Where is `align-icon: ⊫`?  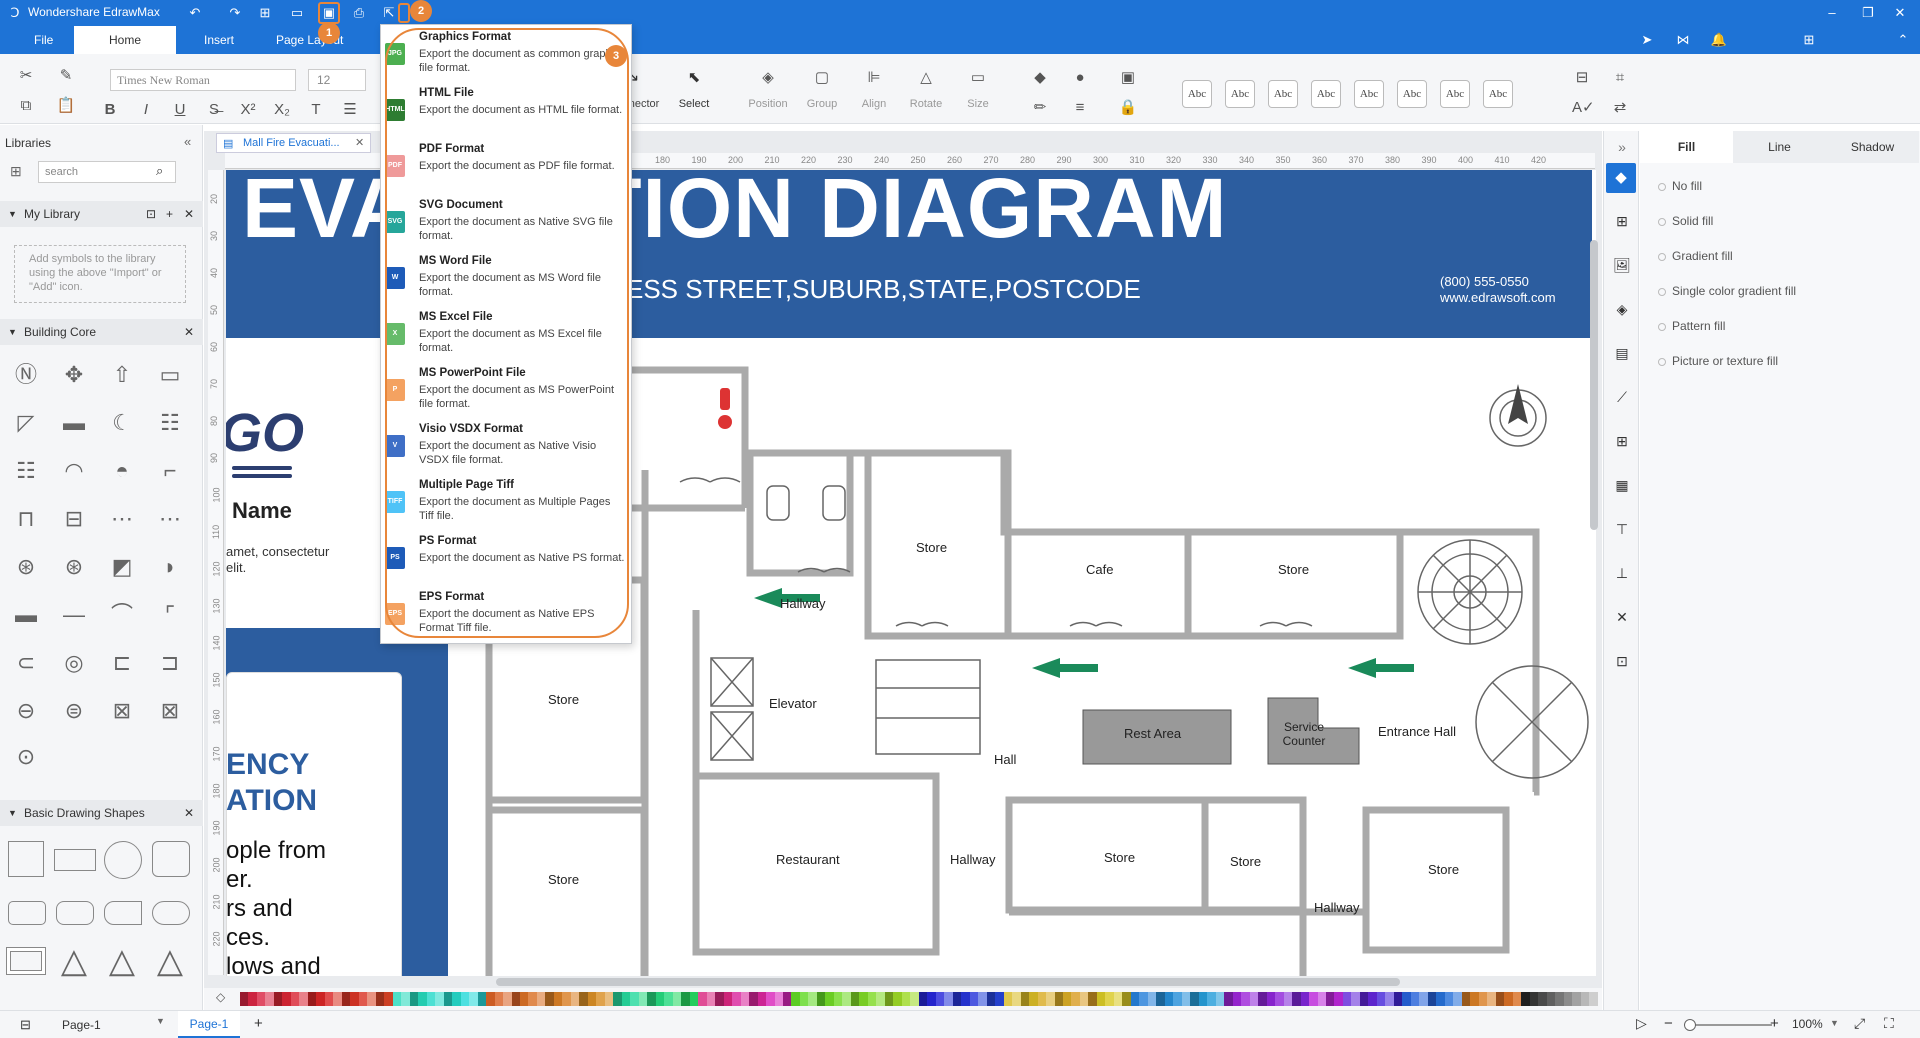 align-icon: ⊫ is located at coordinates (874, 78).